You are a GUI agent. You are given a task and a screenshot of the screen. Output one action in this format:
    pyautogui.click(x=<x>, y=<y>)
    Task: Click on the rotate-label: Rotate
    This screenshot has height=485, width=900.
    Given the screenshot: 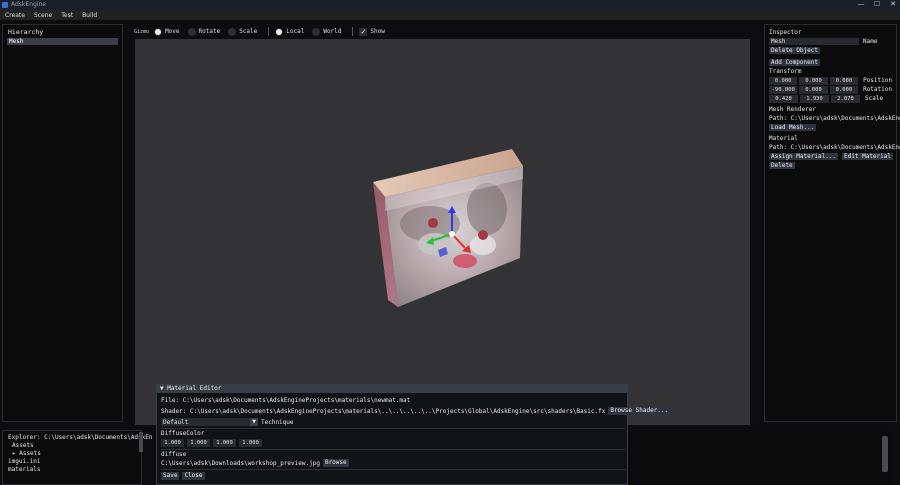 What is the action you would take?
    pyautogui.click(x=209, y=31)
    